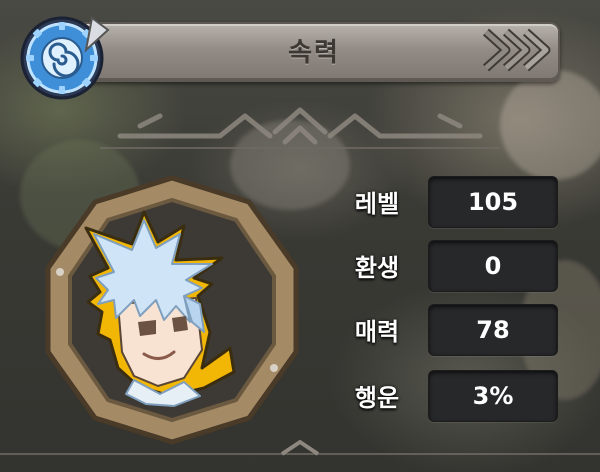 The image size is (600, 472). What do you see at coordinates (550, 125) in the screenshot?
I see `background-rock` at bounding box center [550, 125].